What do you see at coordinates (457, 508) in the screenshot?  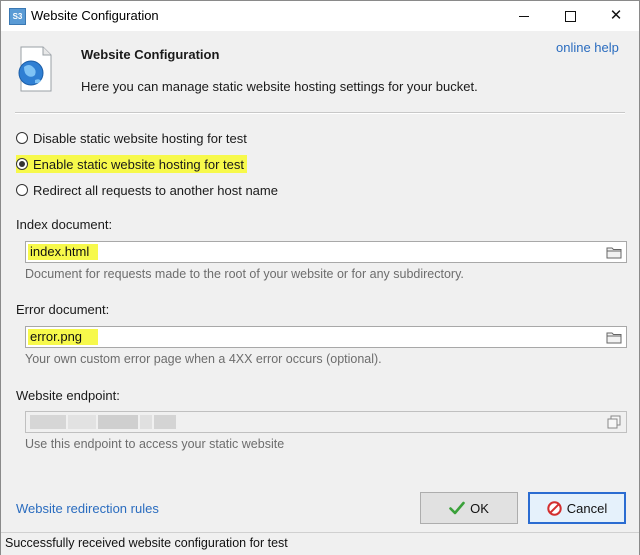 I see `checkmark-icon` at bounding box center [457, 508].